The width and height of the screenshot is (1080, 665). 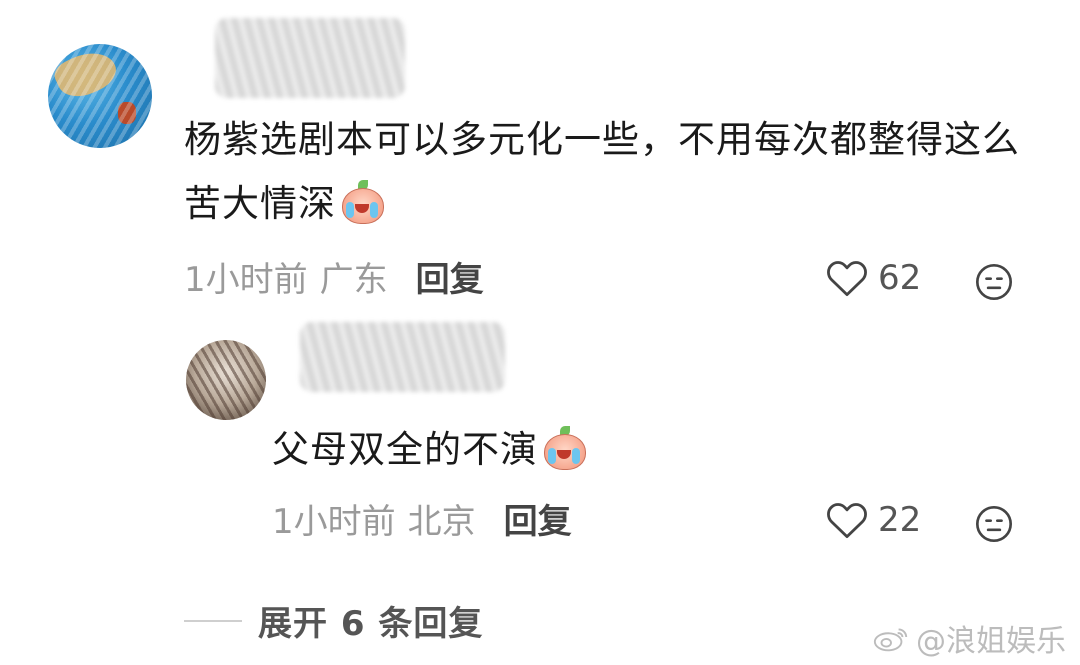 I want to click on reply-commenter-name-redacted, so click(x=402, y=357).